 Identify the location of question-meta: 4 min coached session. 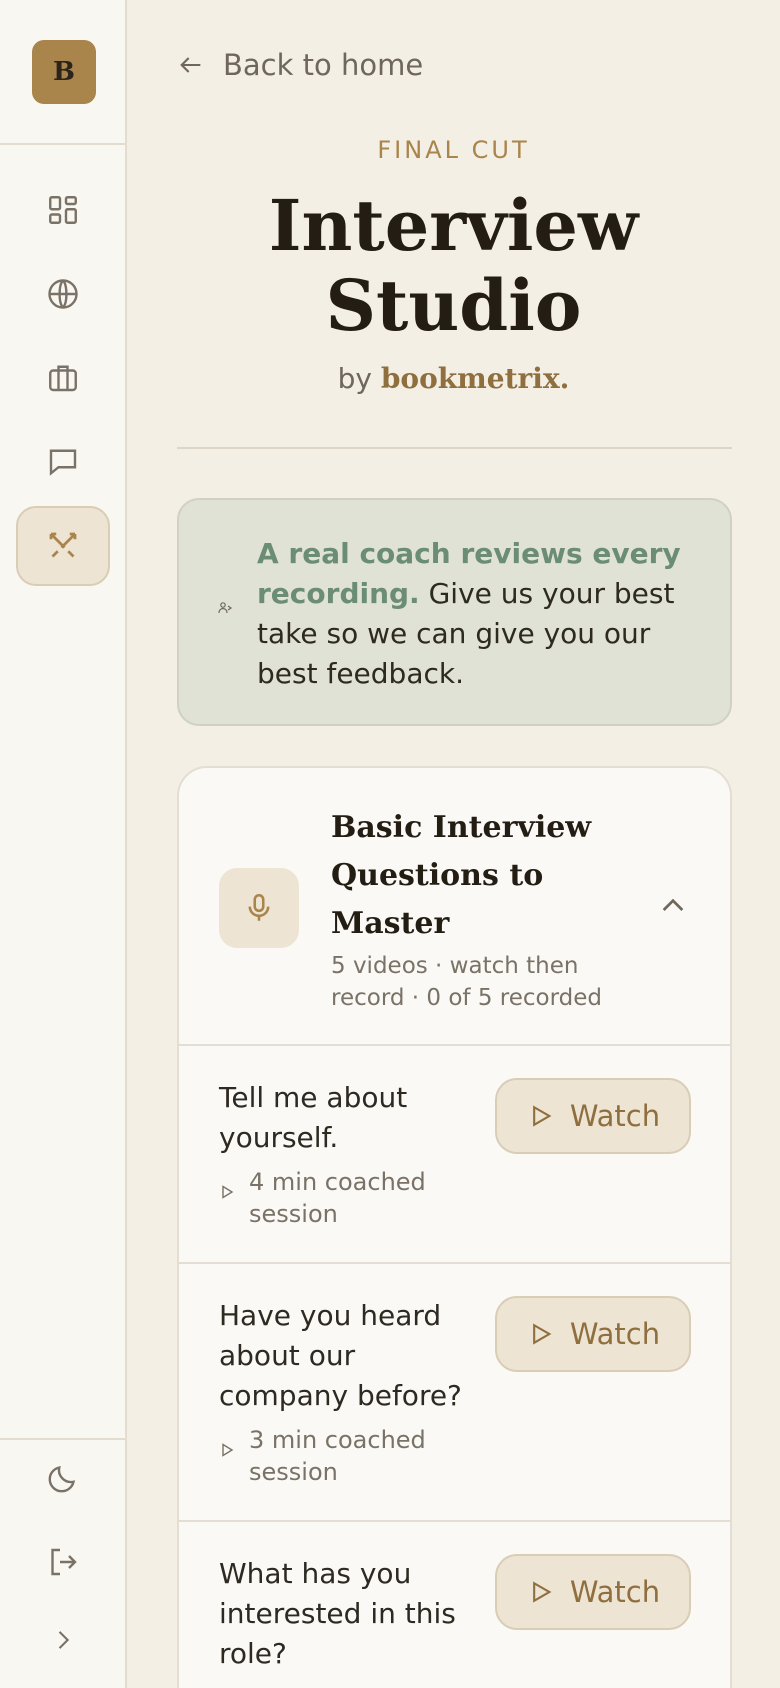
(344, 1198).